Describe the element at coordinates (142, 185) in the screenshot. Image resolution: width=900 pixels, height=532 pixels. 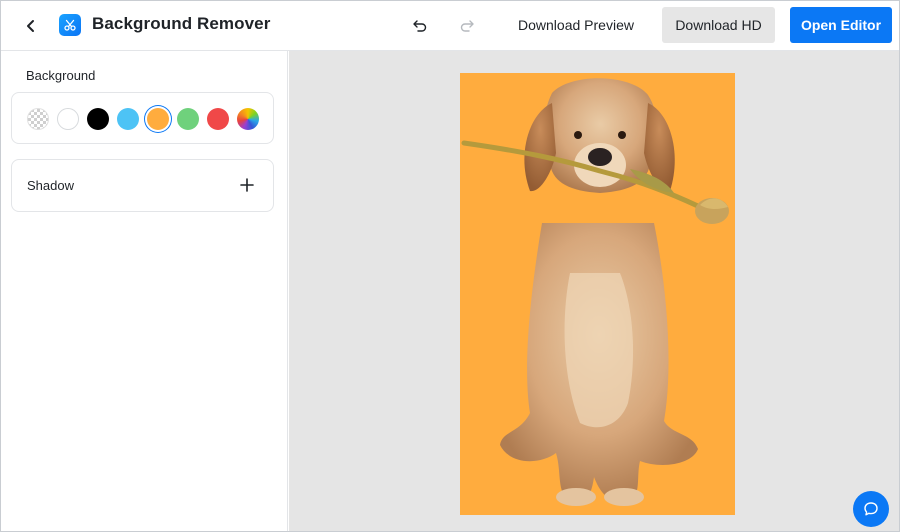
I see `shadow-section: Shadow` at that location.